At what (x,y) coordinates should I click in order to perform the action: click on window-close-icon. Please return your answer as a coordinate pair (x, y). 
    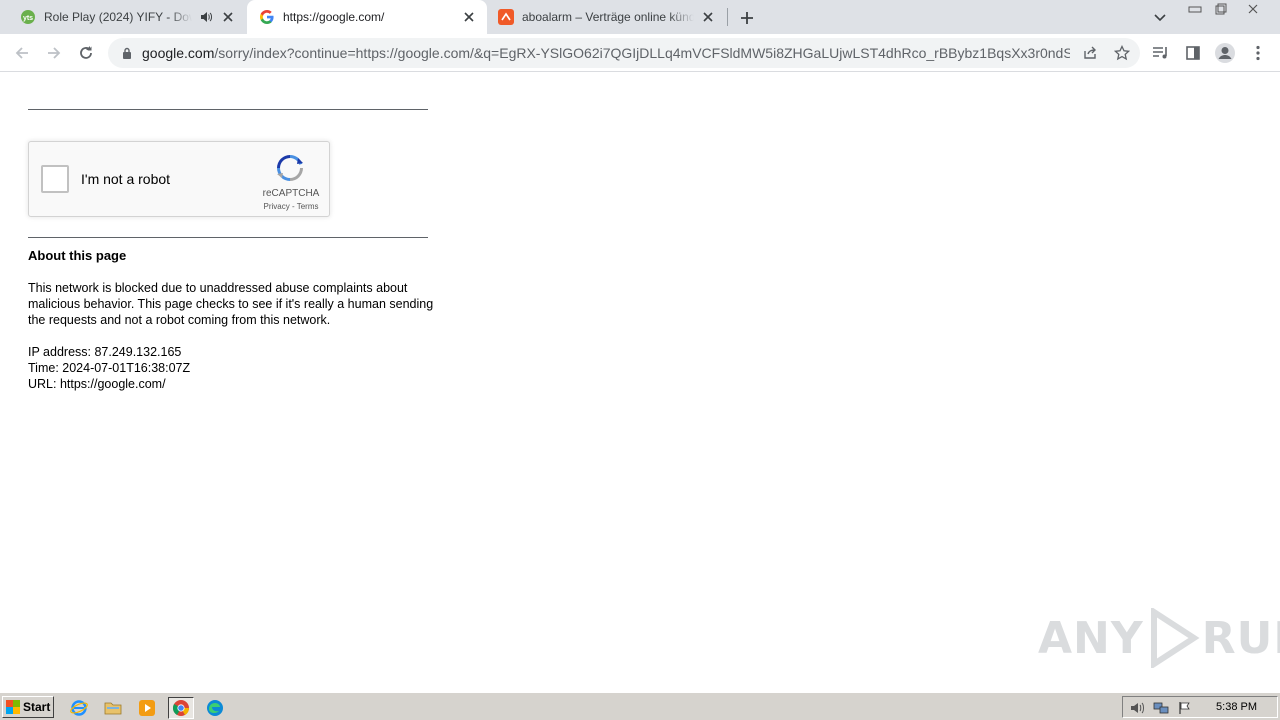
    Looking at the image, I should click on (1253, 9).